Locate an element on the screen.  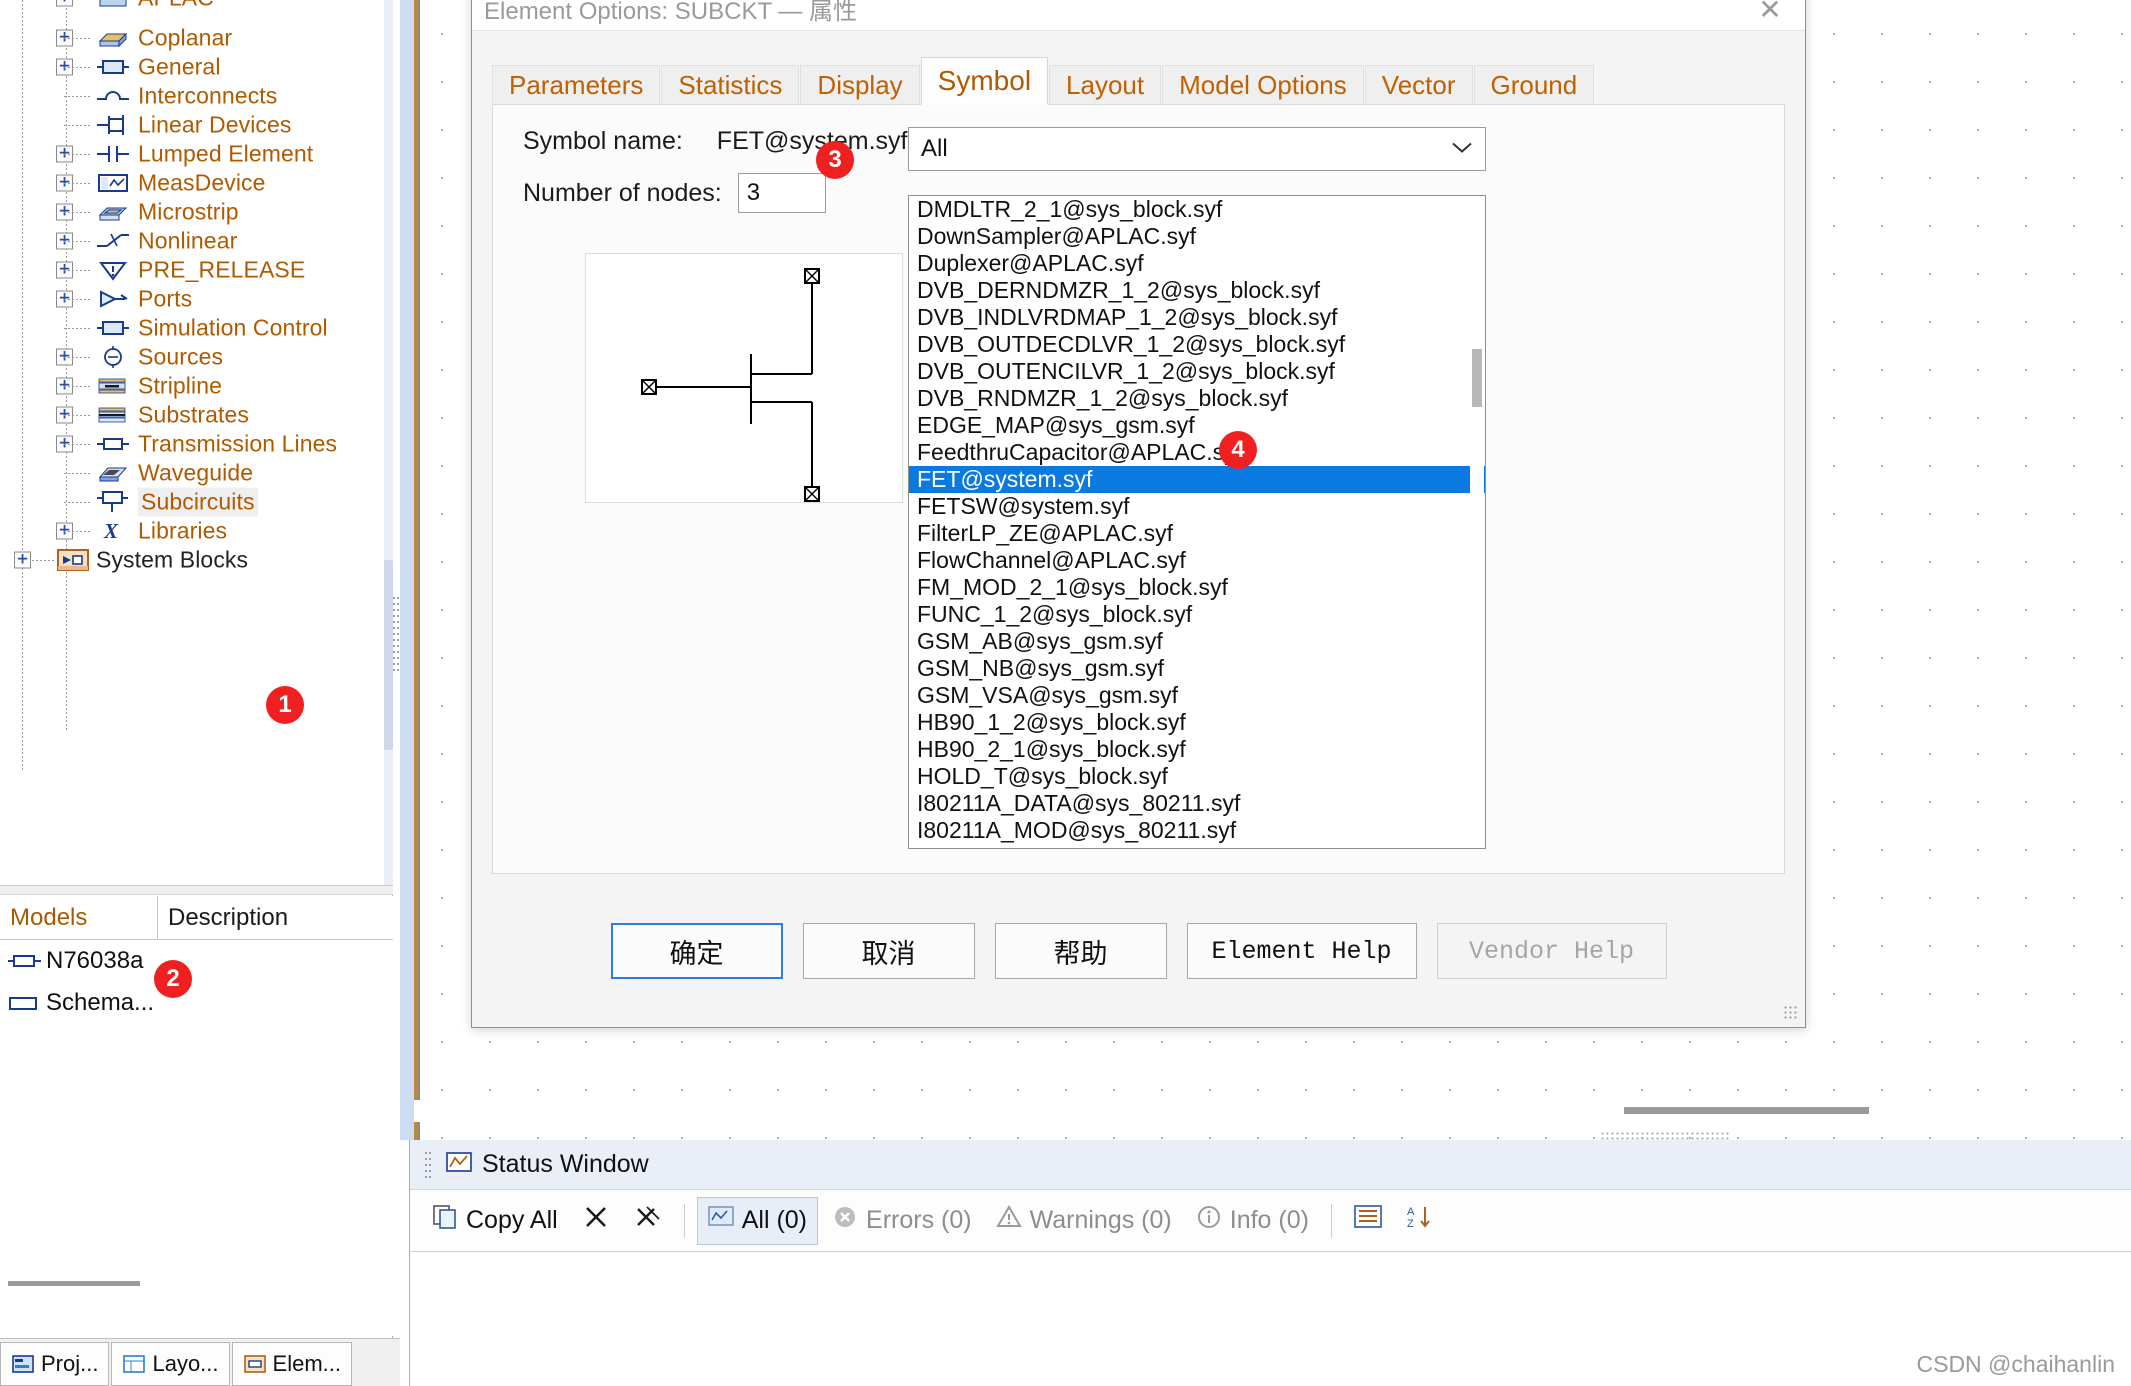
canvas-left-rail-border is located at coordinates (418, 570).